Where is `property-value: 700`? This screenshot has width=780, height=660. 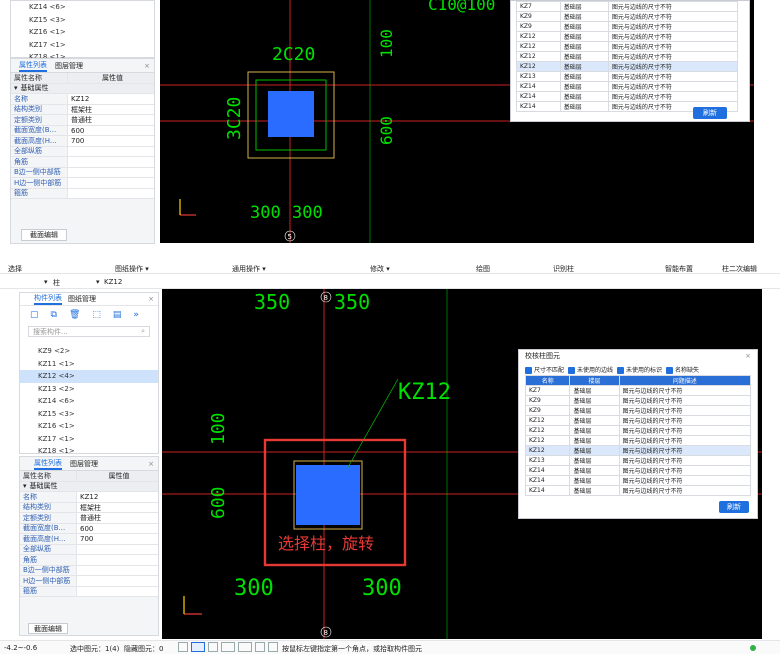
property-value: 700 is located at coordinates (117, 539).